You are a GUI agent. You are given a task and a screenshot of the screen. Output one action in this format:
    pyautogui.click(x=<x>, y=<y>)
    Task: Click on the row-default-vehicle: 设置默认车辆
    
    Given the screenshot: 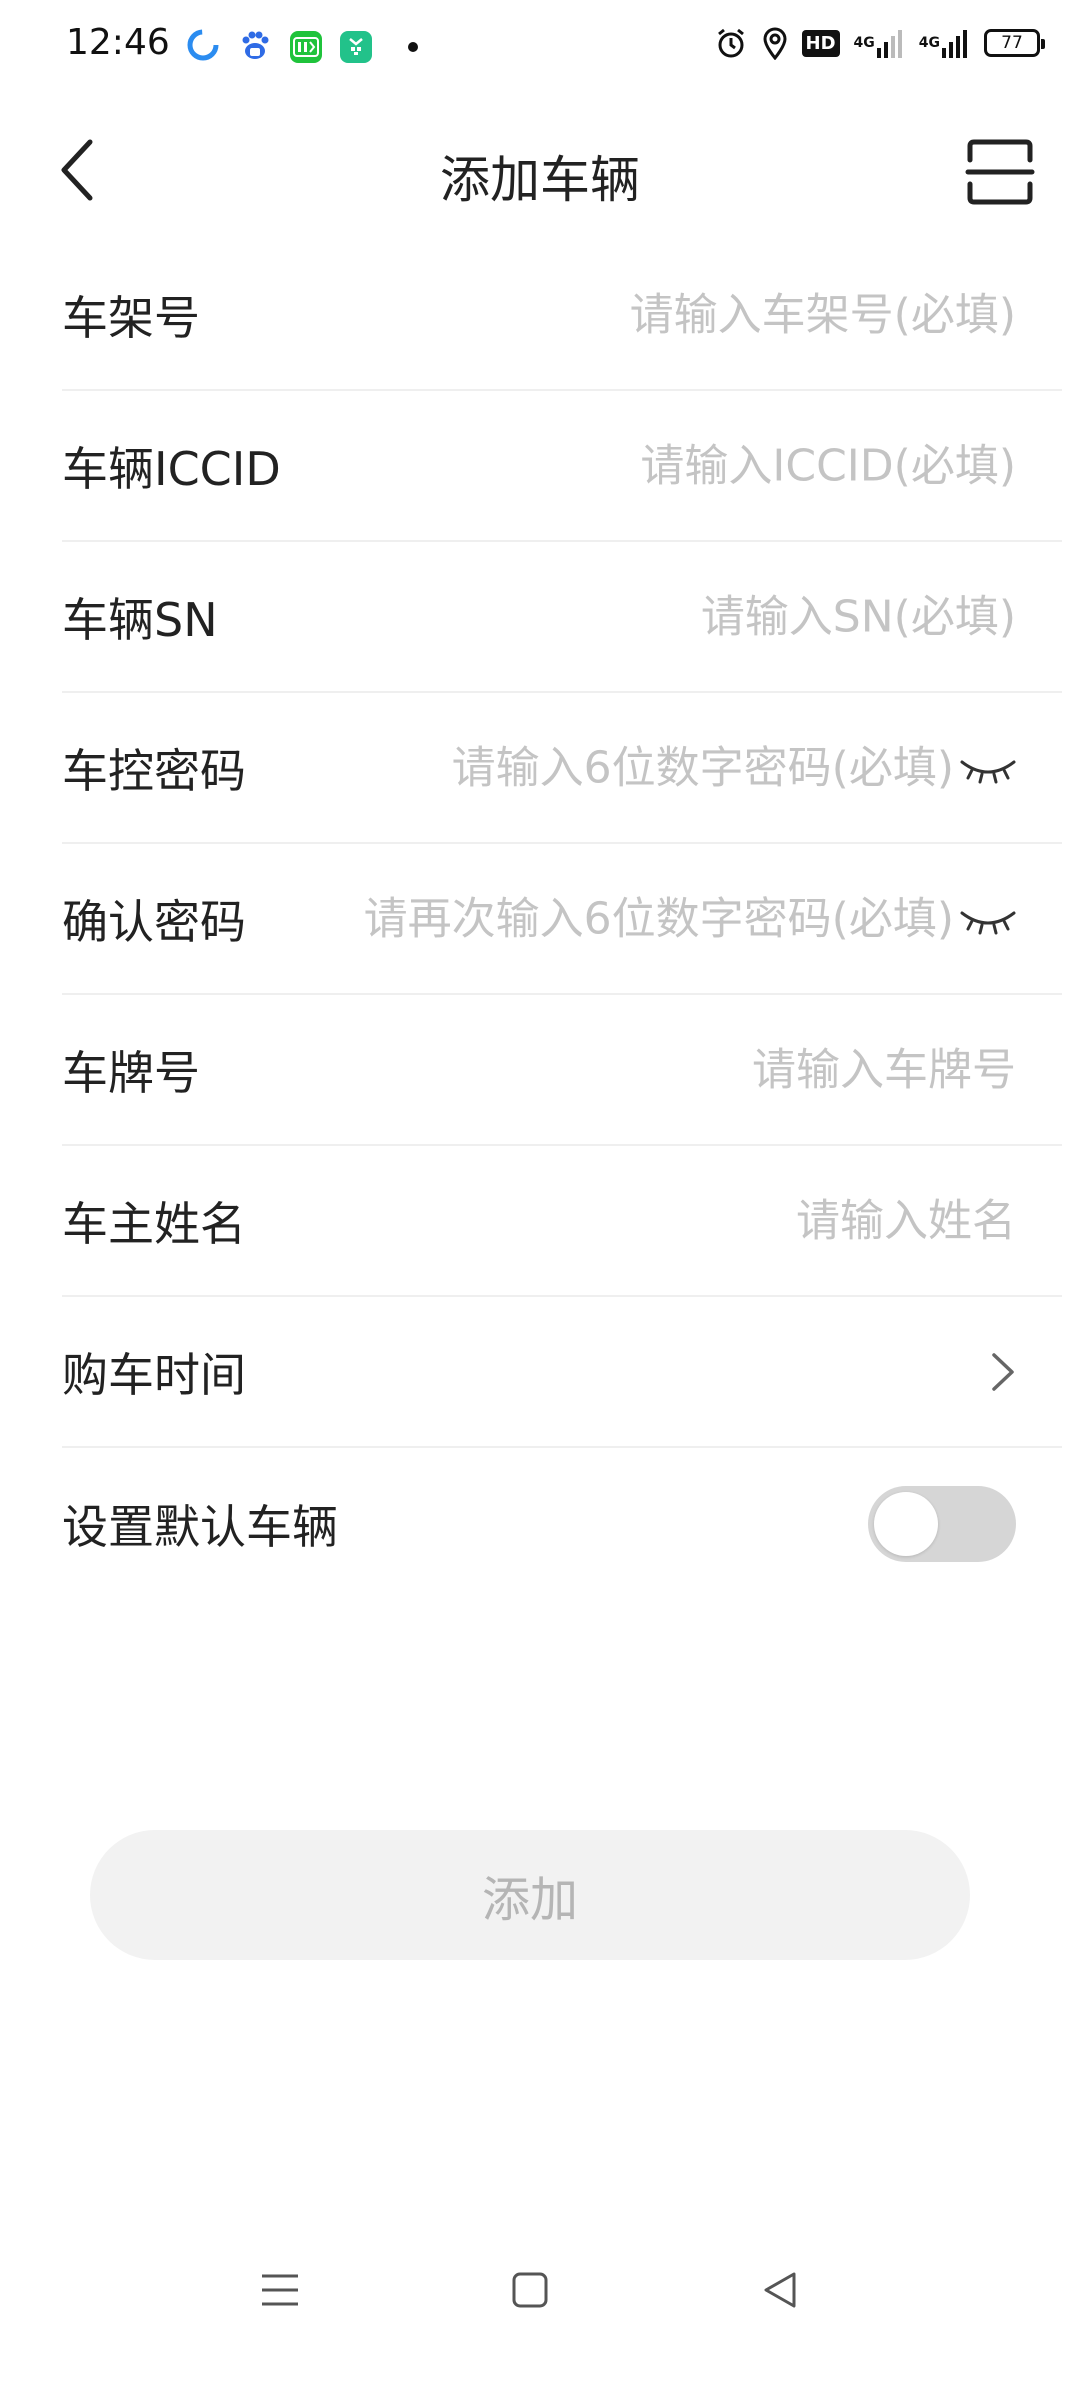 What is the action you would take?
    pyautogui.click(x=562, y=1523)
    